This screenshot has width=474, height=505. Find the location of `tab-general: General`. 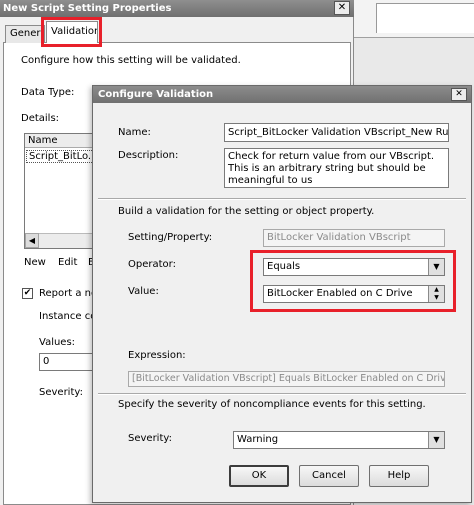

tab-general: General is located at coordinates (25, 34).